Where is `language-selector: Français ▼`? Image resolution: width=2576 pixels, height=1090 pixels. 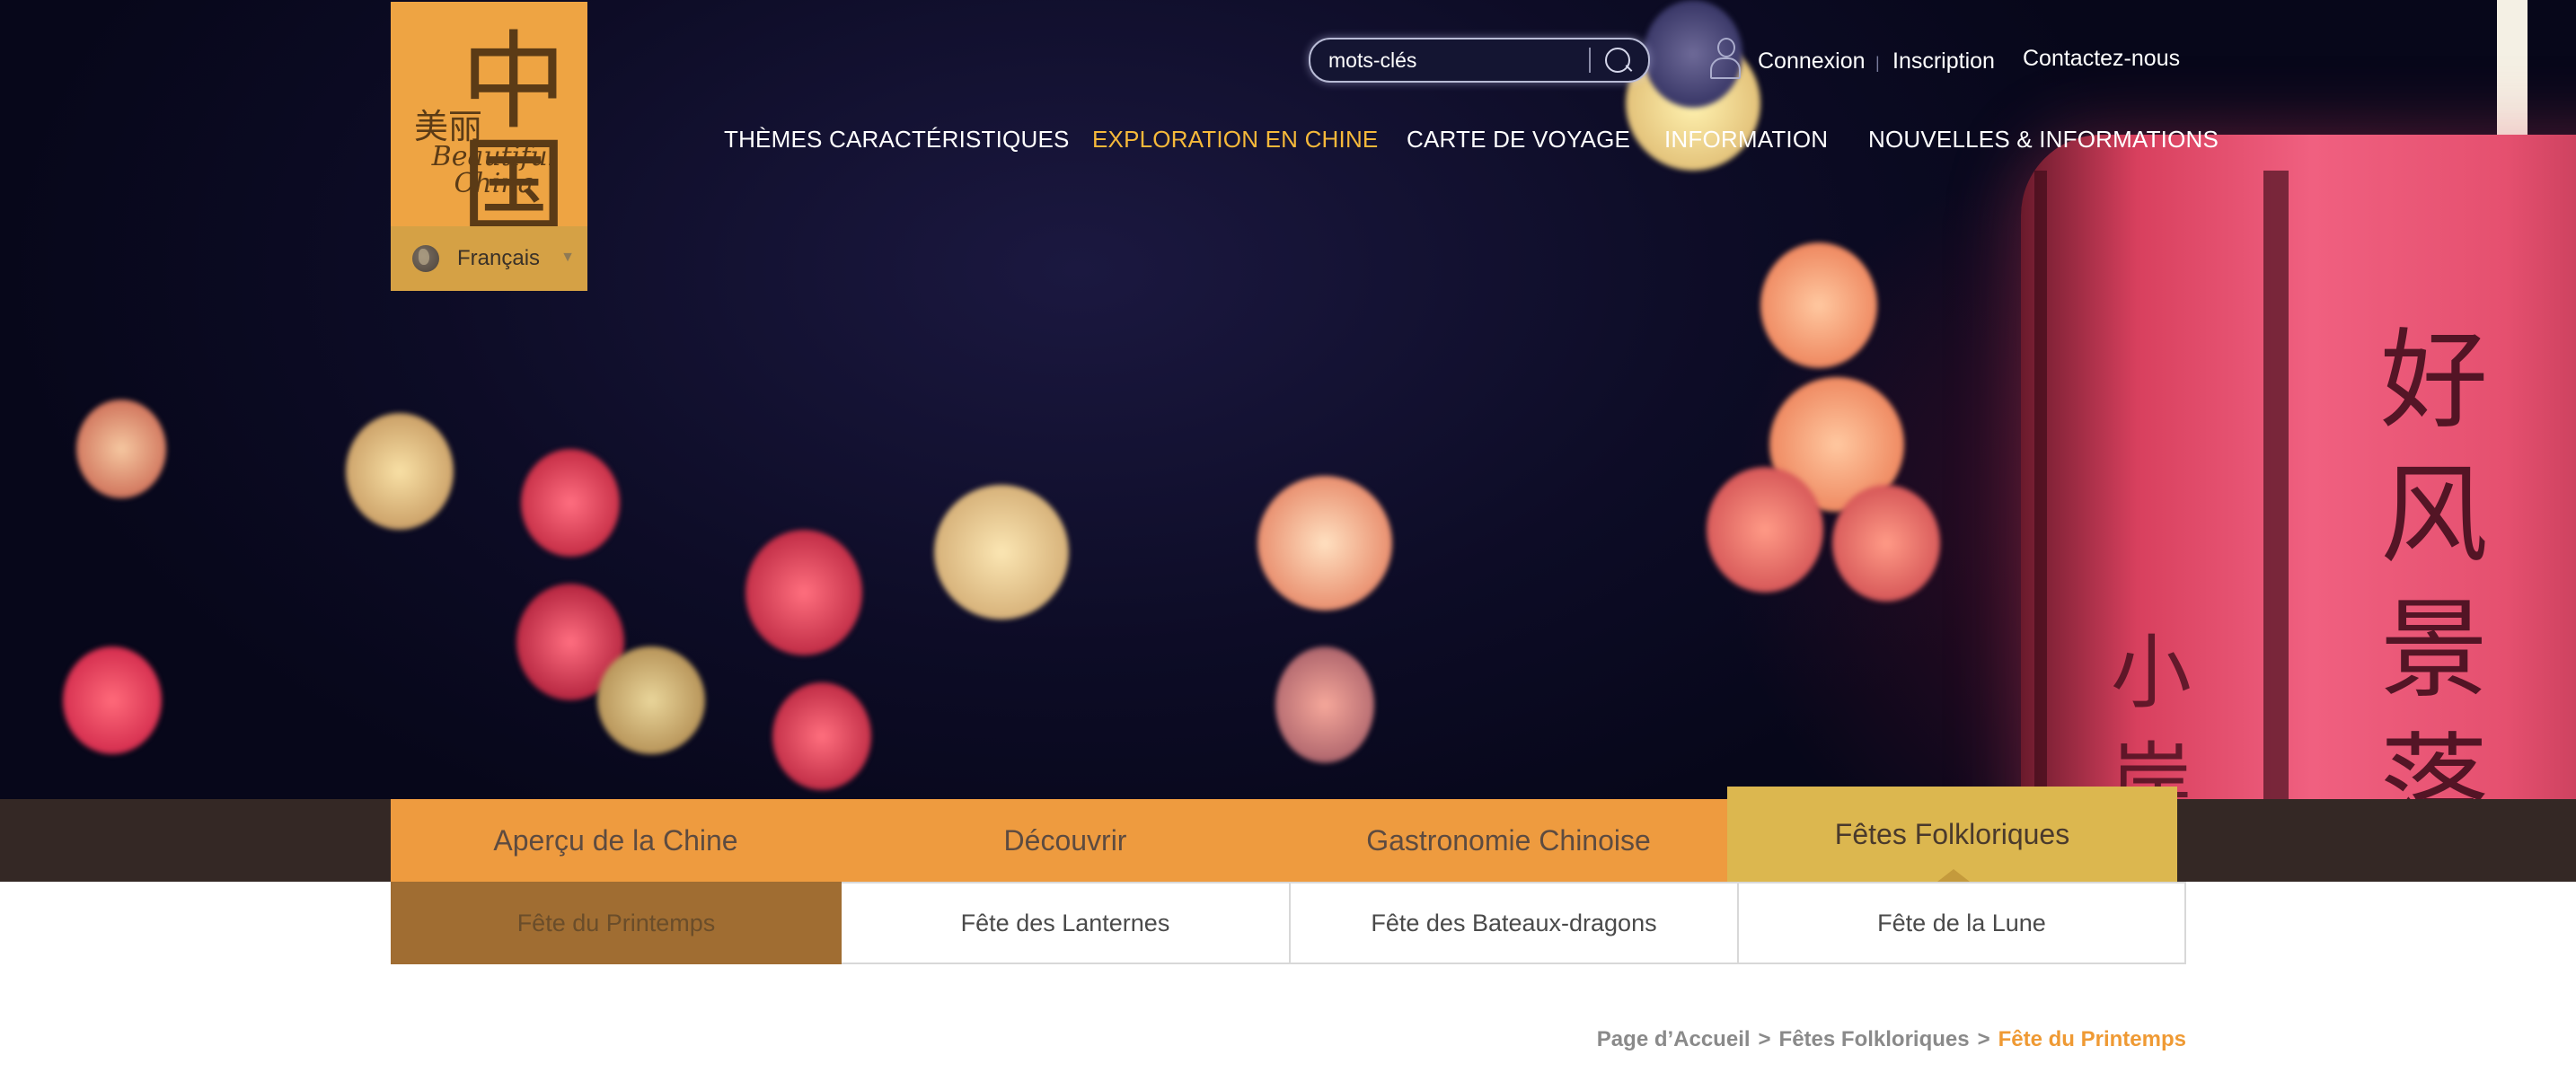 language-selector: Français ▼ is located at coordinates (489, 258).